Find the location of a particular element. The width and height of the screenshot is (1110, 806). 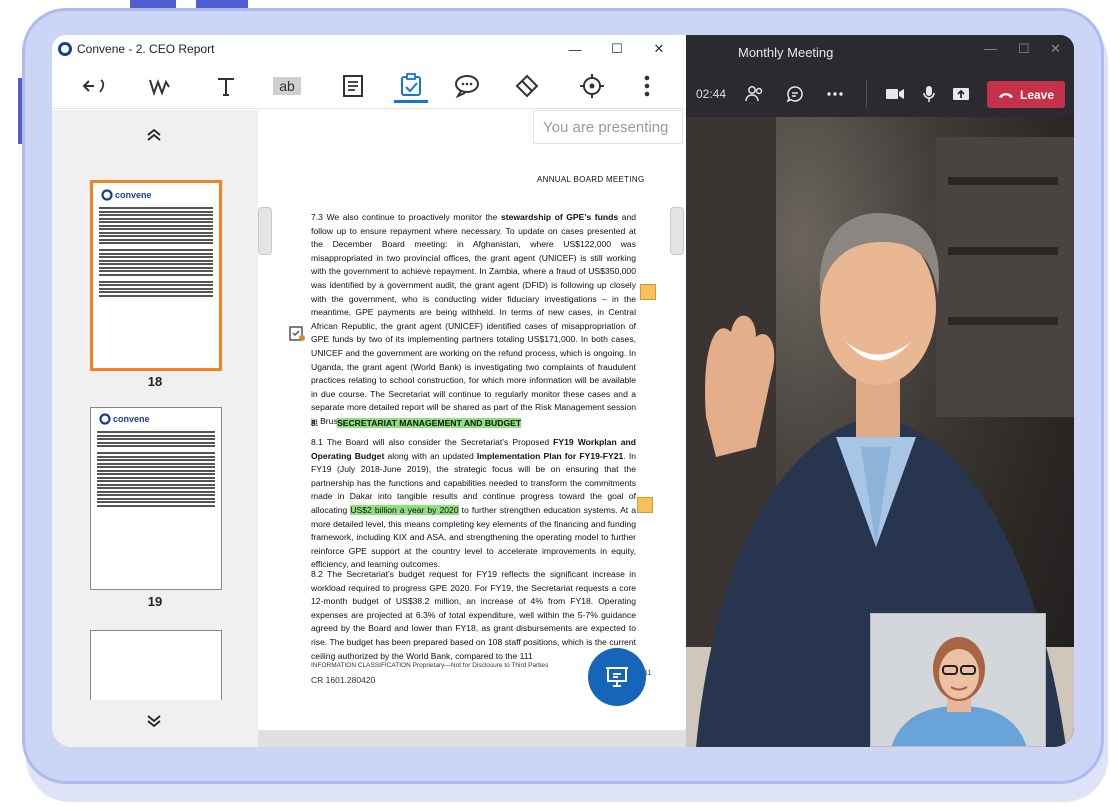

target-icon is located at coordinates (592, 86).